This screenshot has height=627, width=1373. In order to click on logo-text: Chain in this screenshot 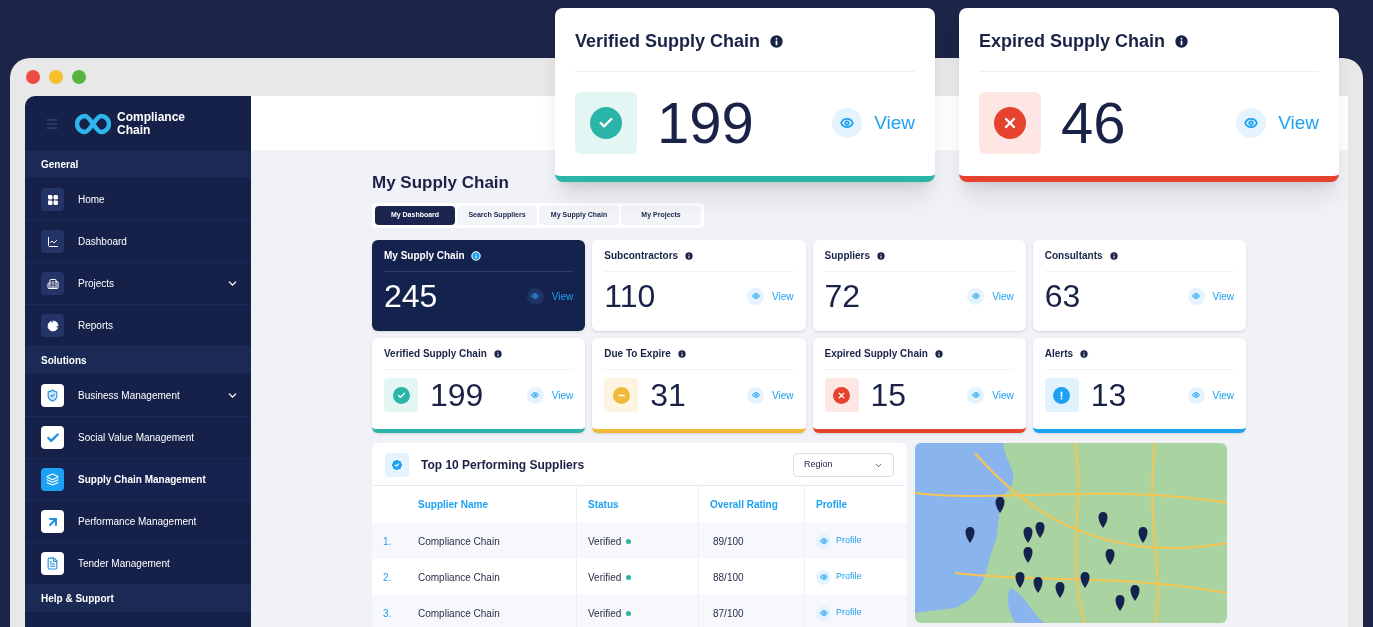, I will do `click(134, 130)`.